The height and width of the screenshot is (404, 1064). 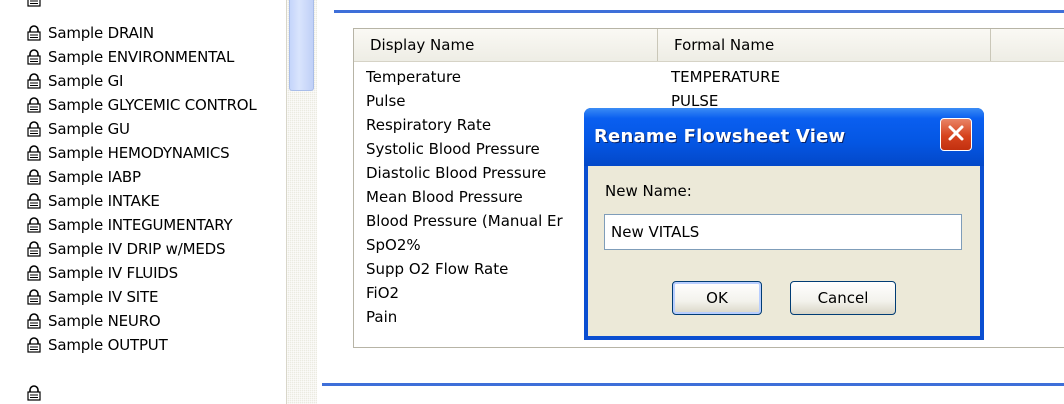 I want to click on cancel-button: Cancel, so click(x=843, y=298).